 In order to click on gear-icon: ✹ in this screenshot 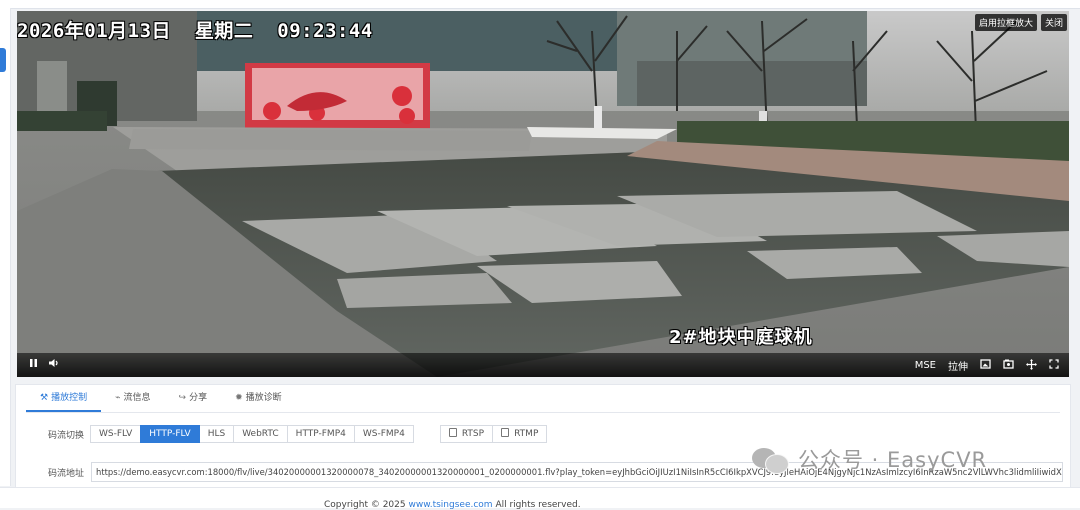, I will do `click(239, 398)`.